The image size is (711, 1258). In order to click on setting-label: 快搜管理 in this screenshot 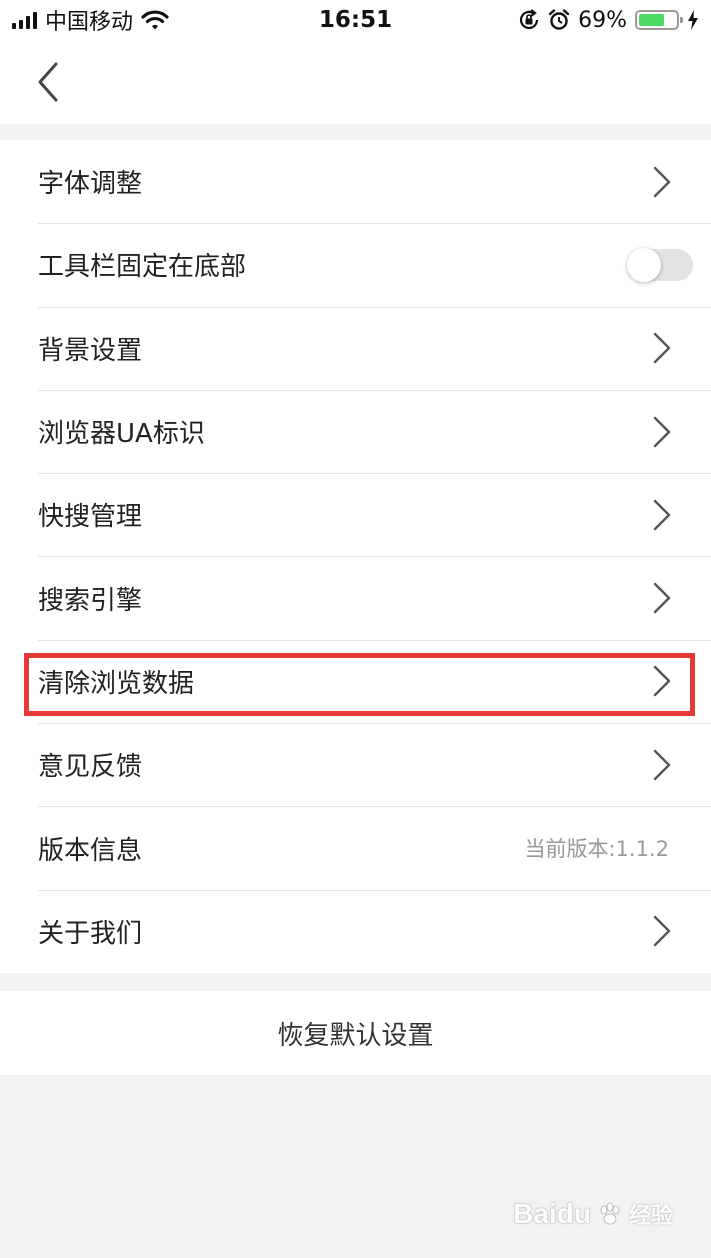, I will do `click(90, 517)`.